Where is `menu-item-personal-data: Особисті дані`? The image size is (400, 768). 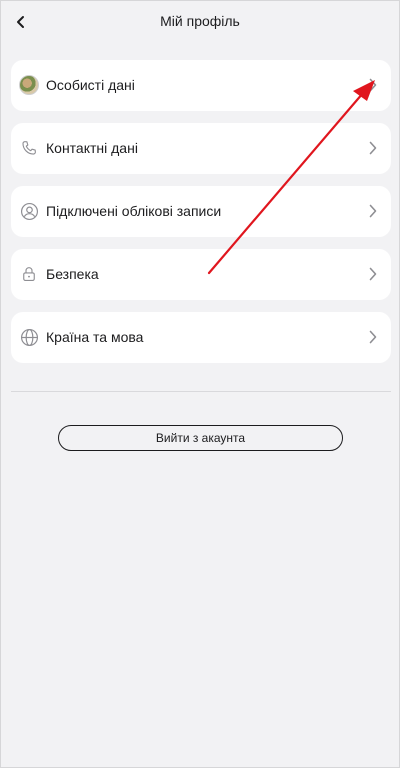
menu-item-personal-data: Особисті дані is located at coordinates (201, 85).